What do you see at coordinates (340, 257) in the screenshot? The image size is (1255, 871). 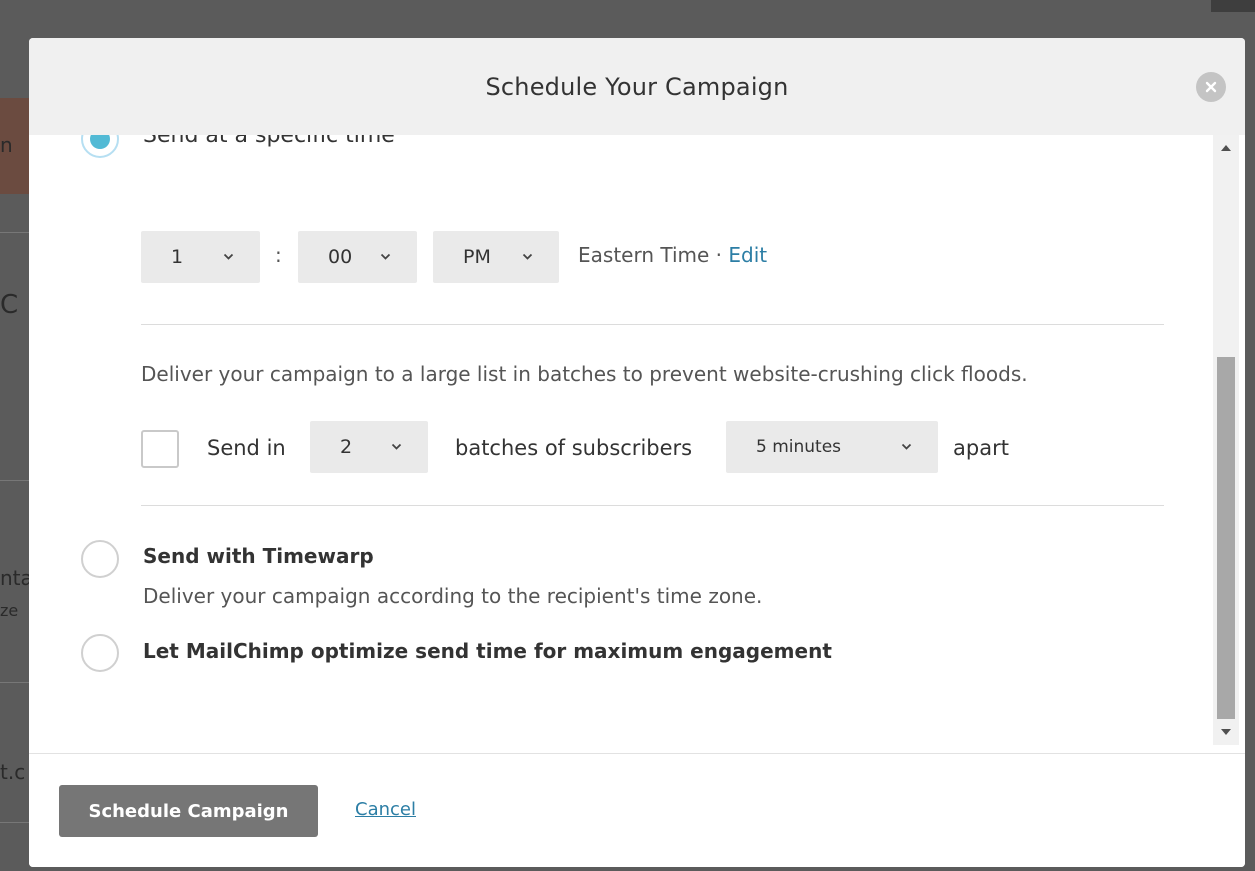 I see `minute-value: 00` at bounding box center [340, 257].